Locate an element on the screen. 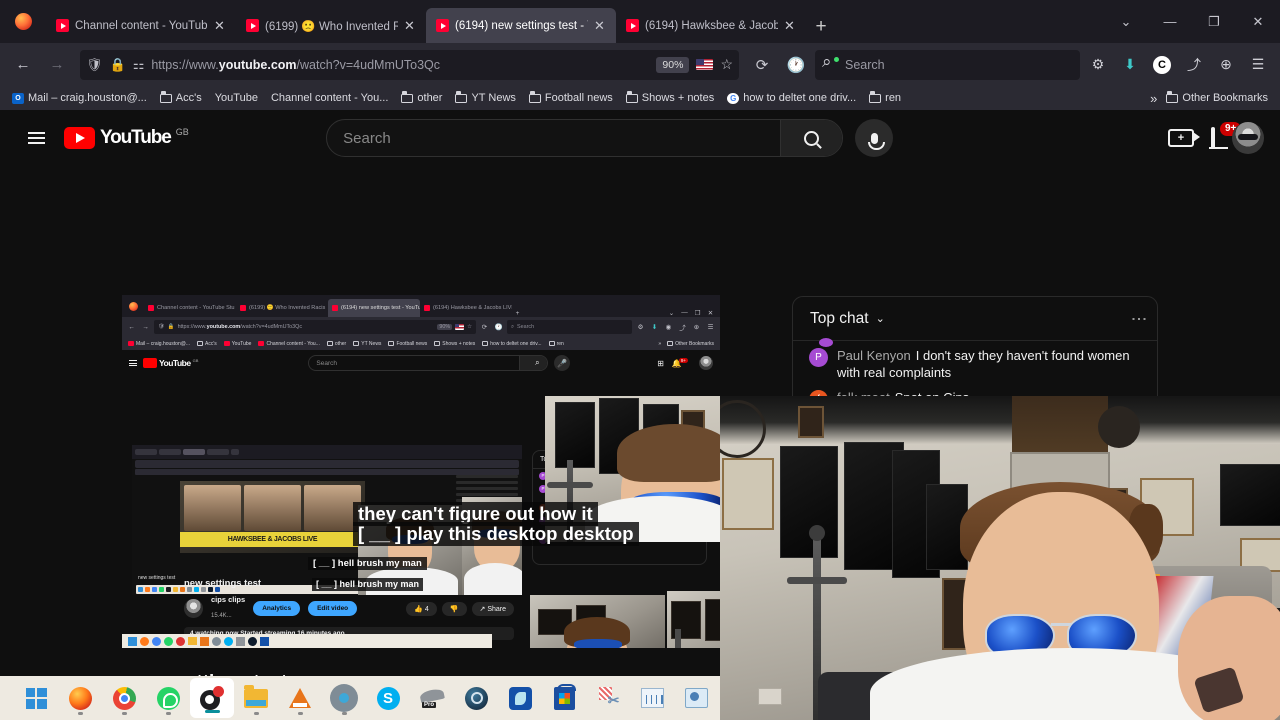 The image size is (1280, 720). browser-tab-0: Channel content - YouTube Stu ✕ is located at coordinates (141, 25).